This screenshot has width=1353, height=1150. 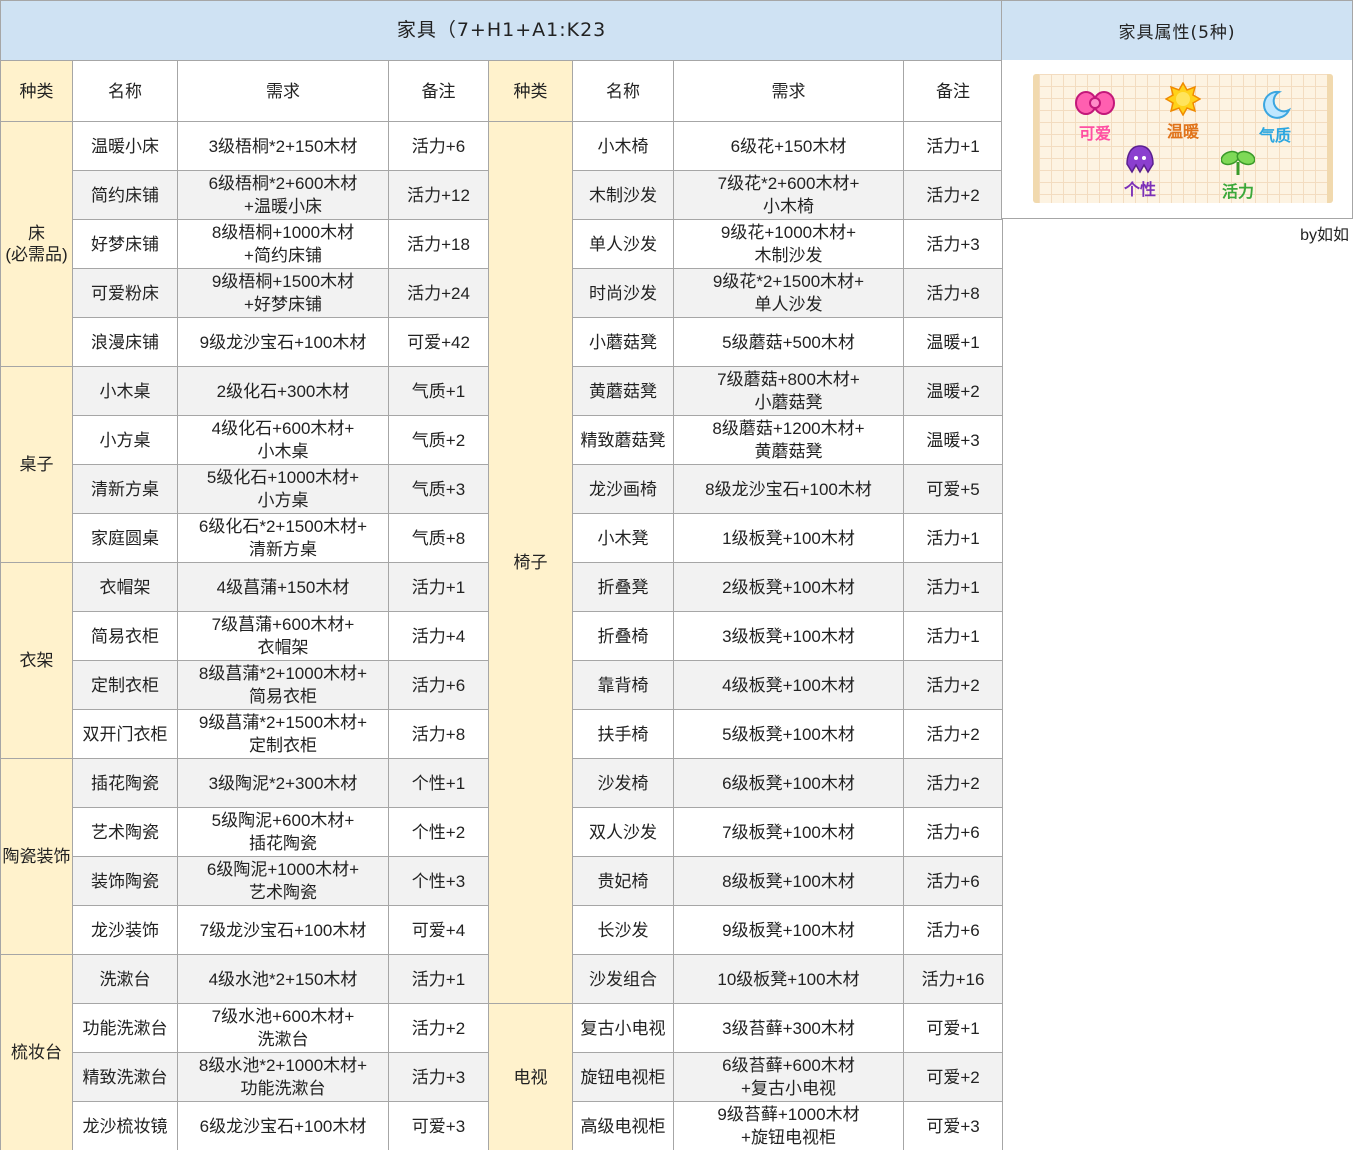 I want to click on item-note-r: 活力+8, so click(x=953, y=293).